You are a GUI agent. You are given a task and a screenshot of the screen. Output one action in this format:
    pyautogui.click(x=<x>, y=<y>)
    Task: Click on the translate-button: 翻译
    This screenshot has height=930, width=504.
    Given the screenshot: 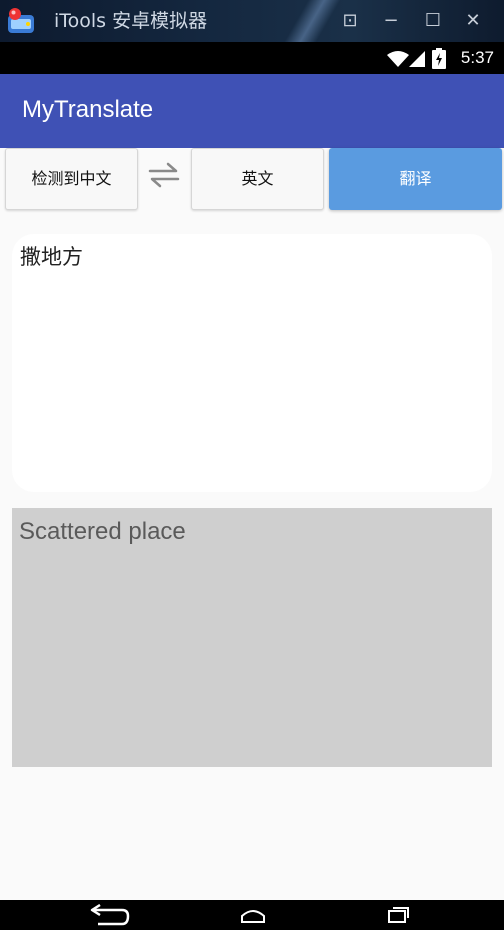 What is the action you would take?
    pyautogui.click(x=415, y=179)
    